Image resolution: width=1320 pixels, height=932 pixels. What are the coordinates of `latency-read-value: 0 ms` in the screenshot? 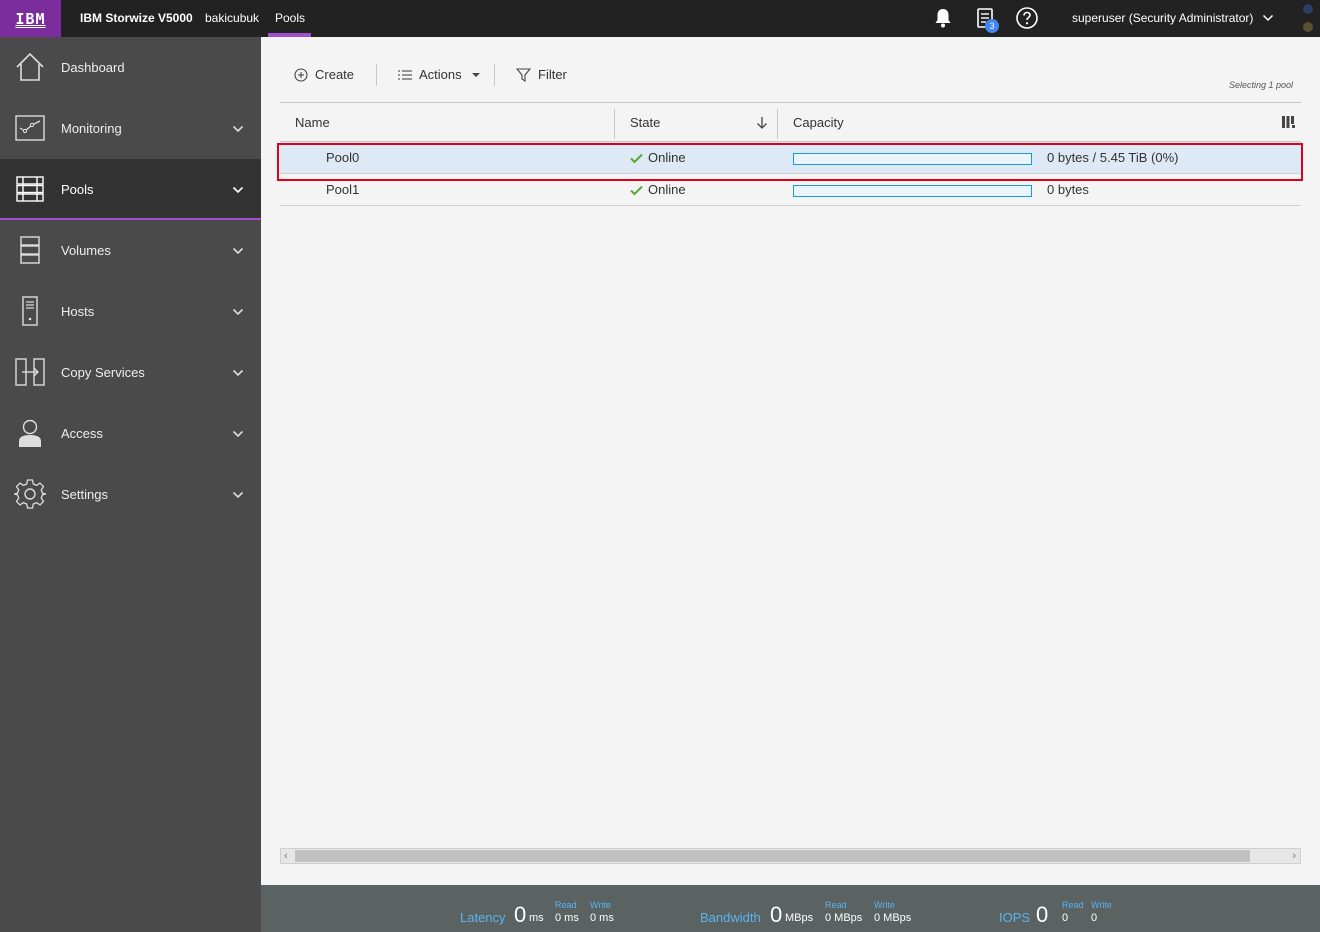 It's located at (567, 918).